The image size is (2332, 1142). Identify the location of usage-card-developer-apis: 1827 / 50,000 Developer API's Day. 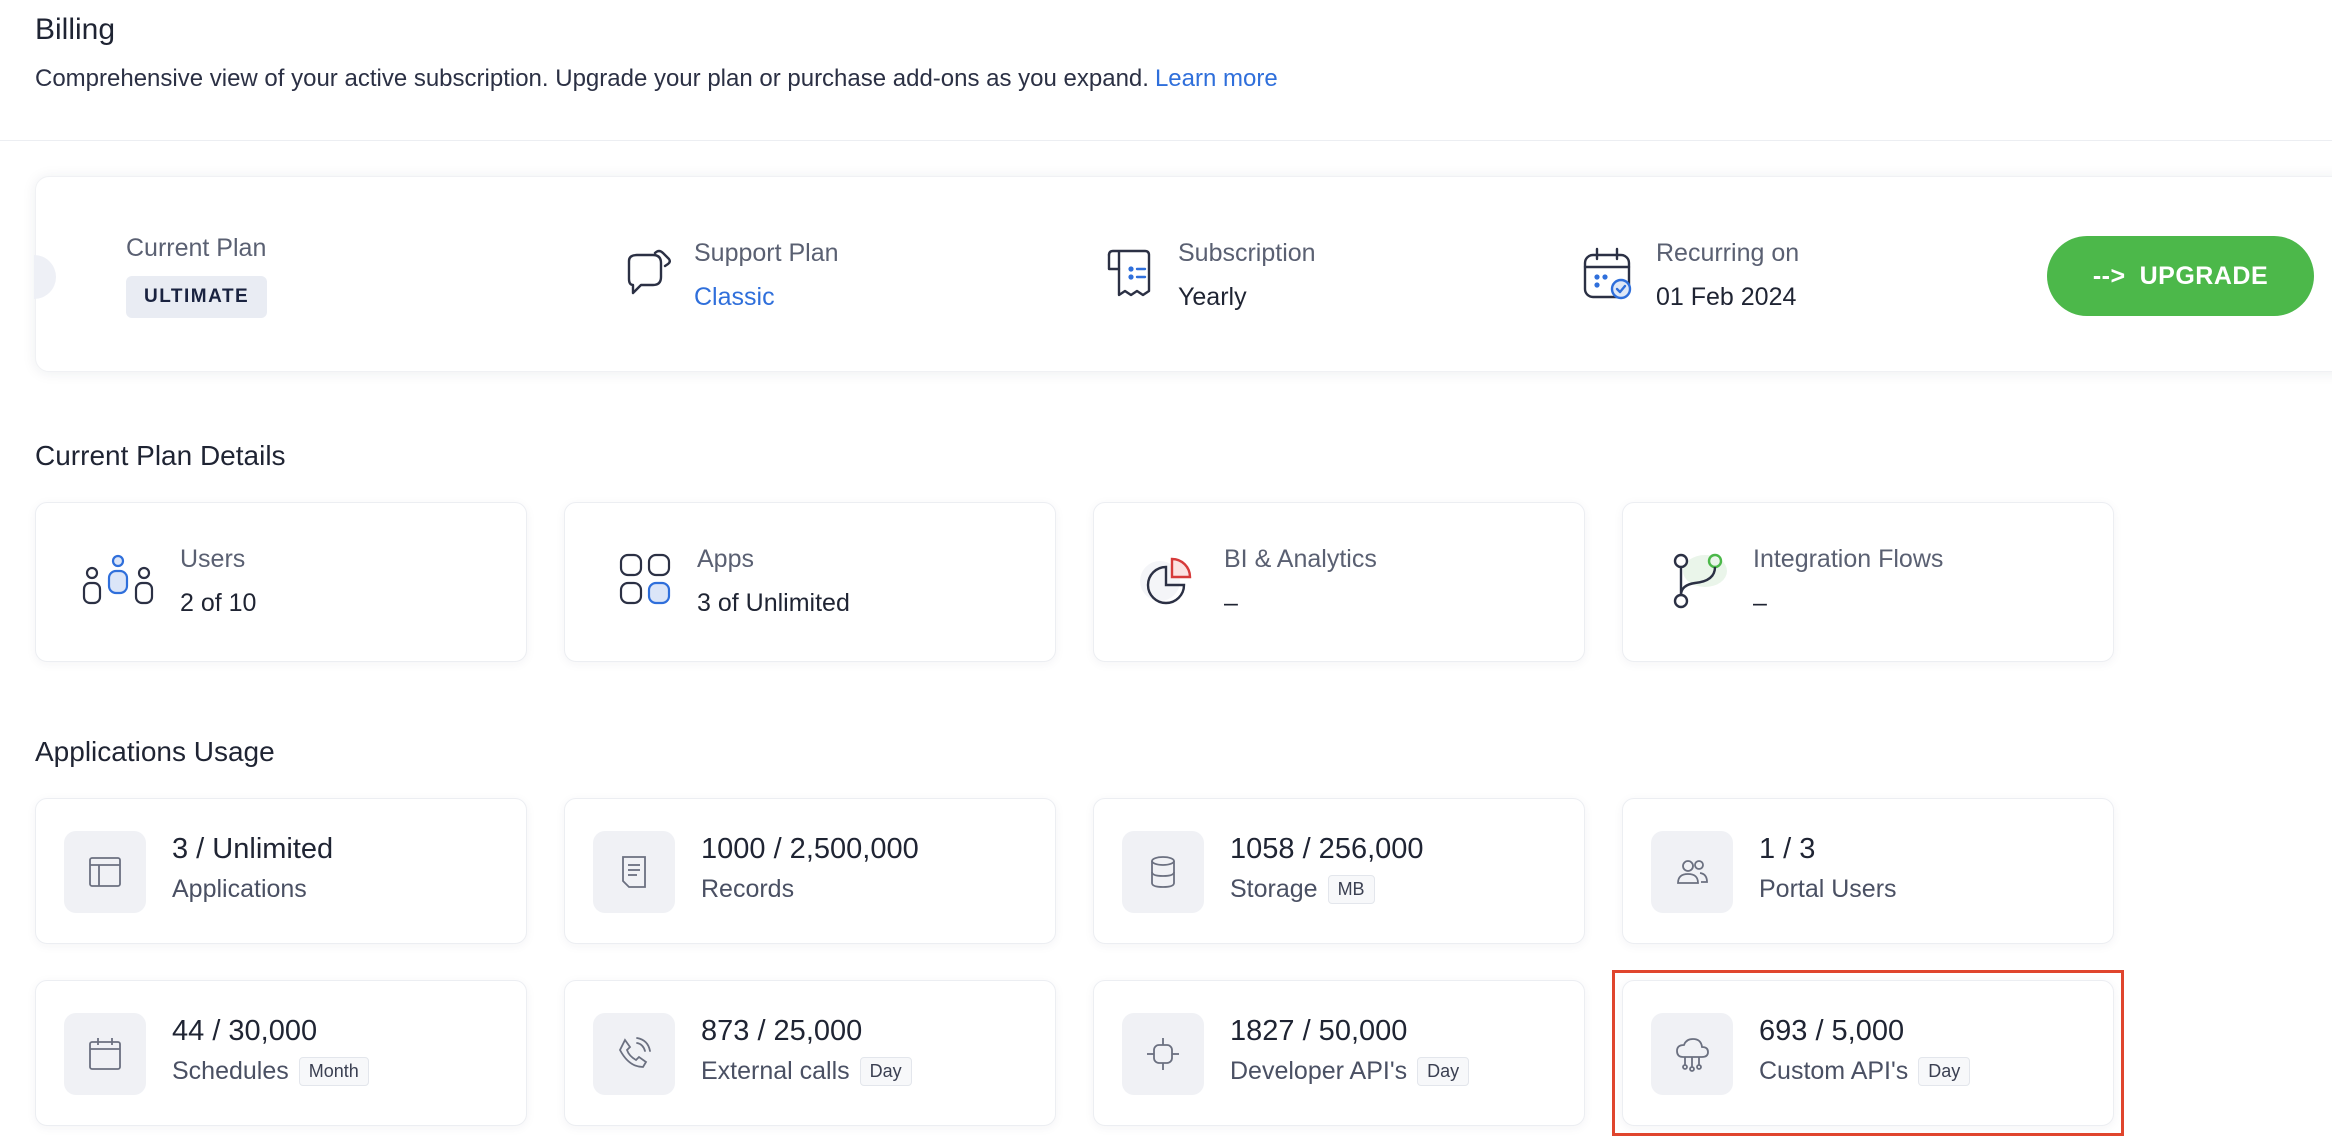
(1339, 1053).